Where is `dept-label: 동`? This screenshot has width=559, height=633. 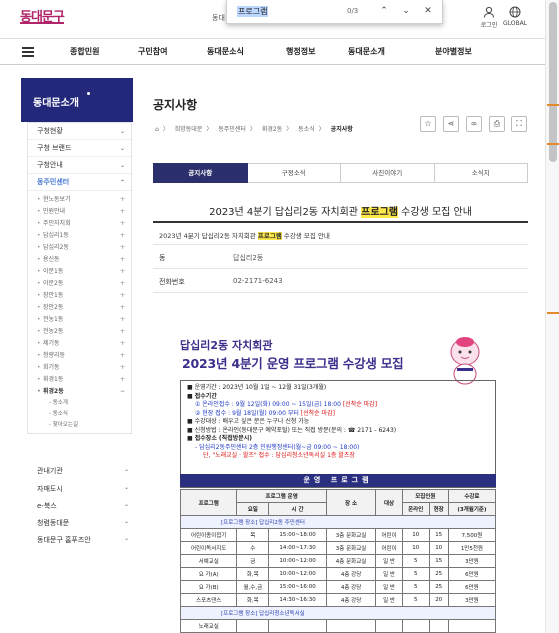
dept-label: 동 is located at coordinates (162, 258).